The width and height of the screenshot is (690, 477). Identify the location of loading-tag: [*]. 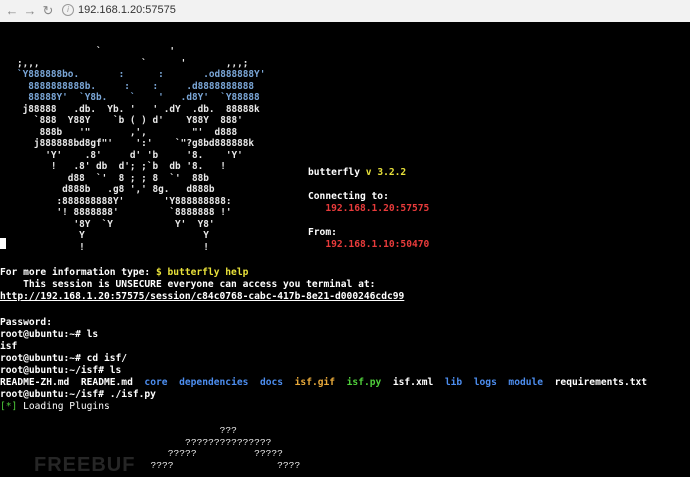
(9, 406).